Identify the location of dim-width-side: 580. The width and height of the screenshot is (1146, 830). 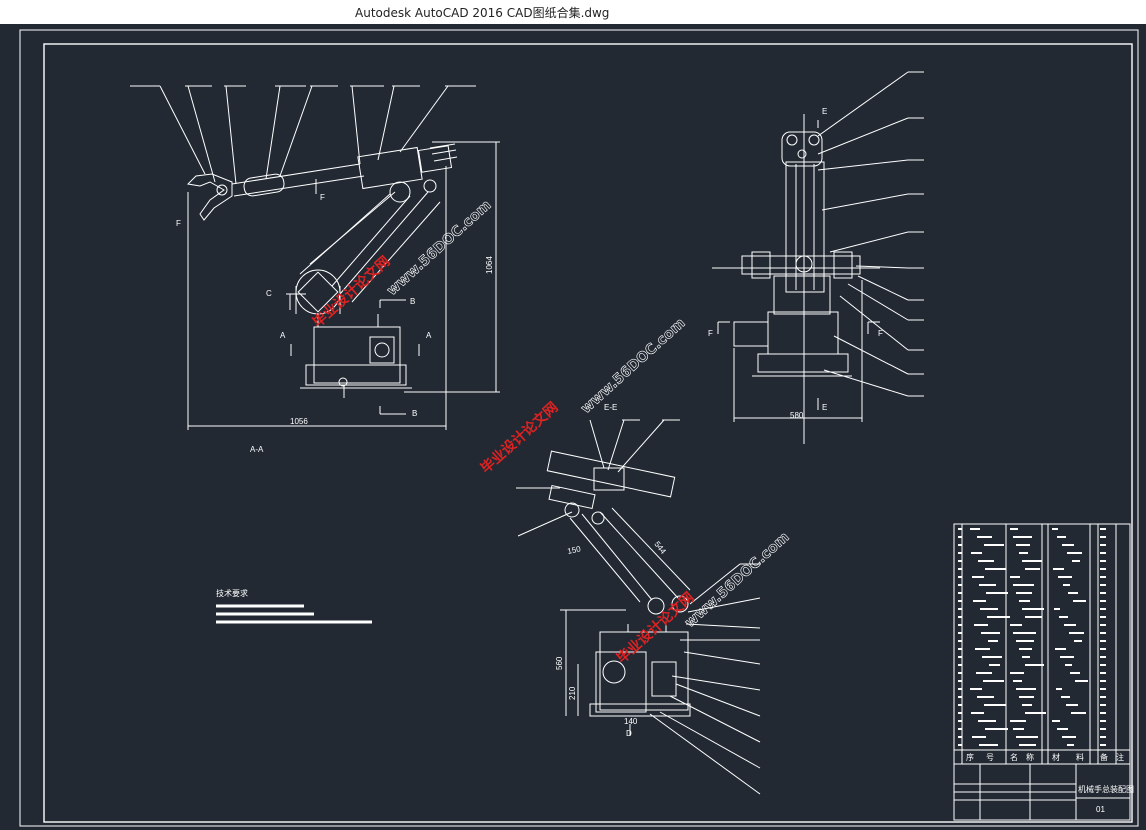
(797, 415).